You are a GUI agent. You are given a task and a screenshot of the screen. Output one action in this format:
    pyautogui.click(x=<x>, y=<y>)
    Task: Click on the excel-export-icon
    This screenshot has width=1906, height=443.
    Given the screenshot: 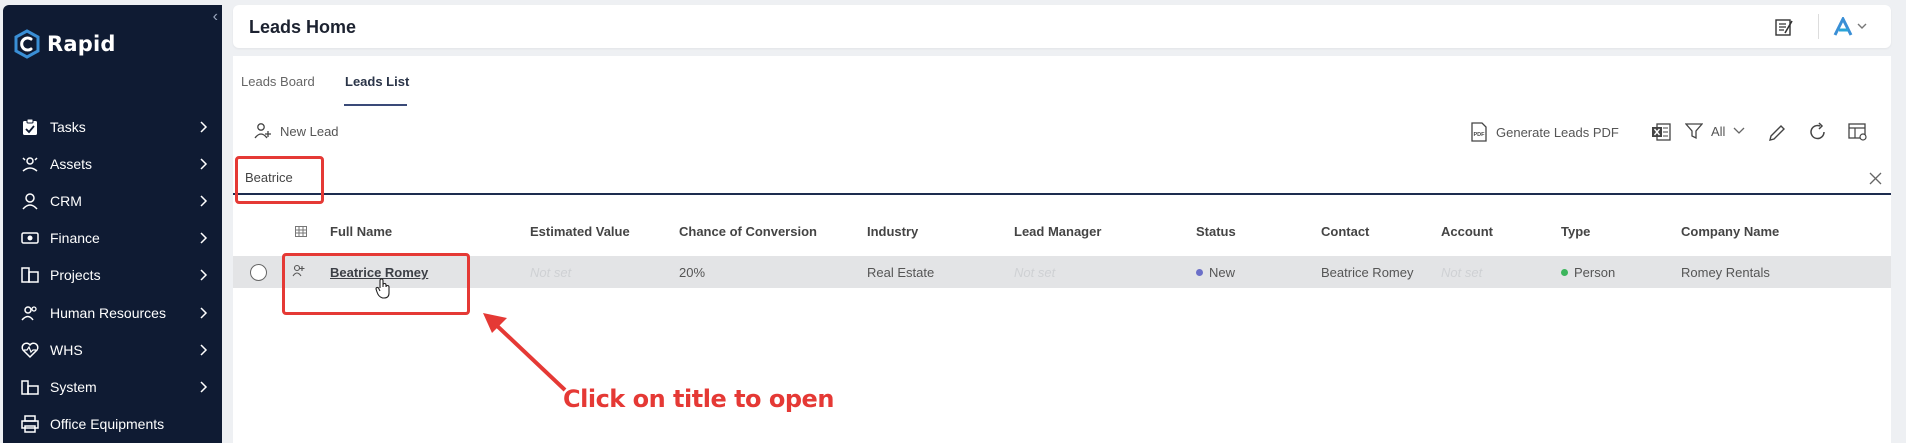 What is the action you would take?
    pyautogui.click(x=1661, y=132)
    